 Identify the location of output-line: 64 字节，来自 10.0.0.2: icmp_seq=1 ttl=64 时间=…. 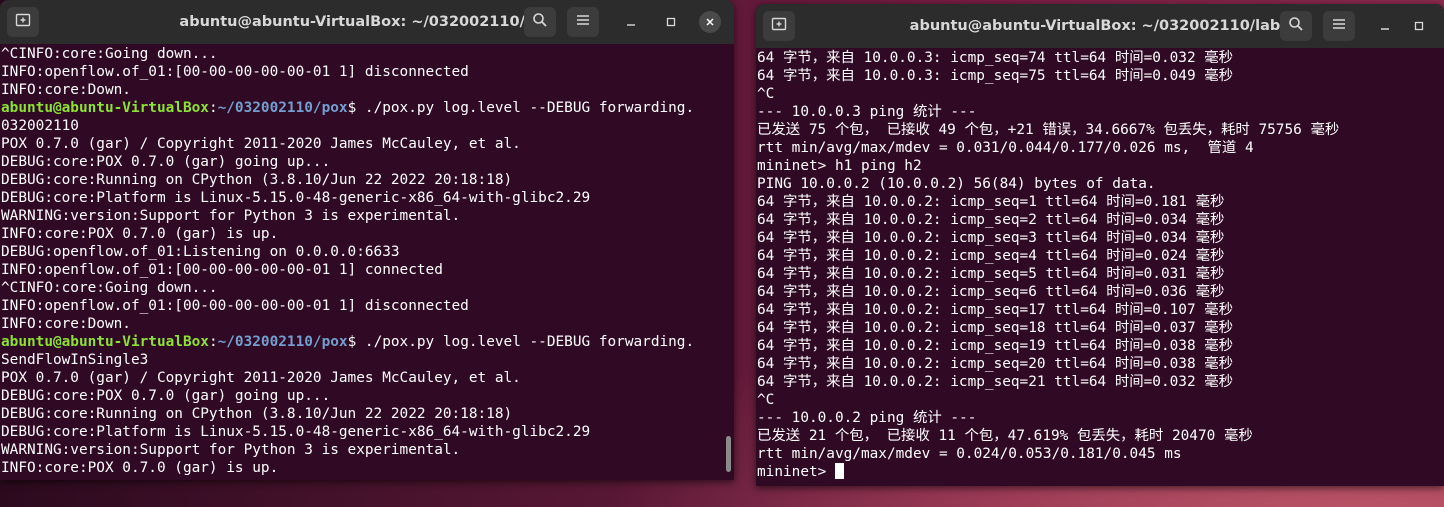
(991, 202).